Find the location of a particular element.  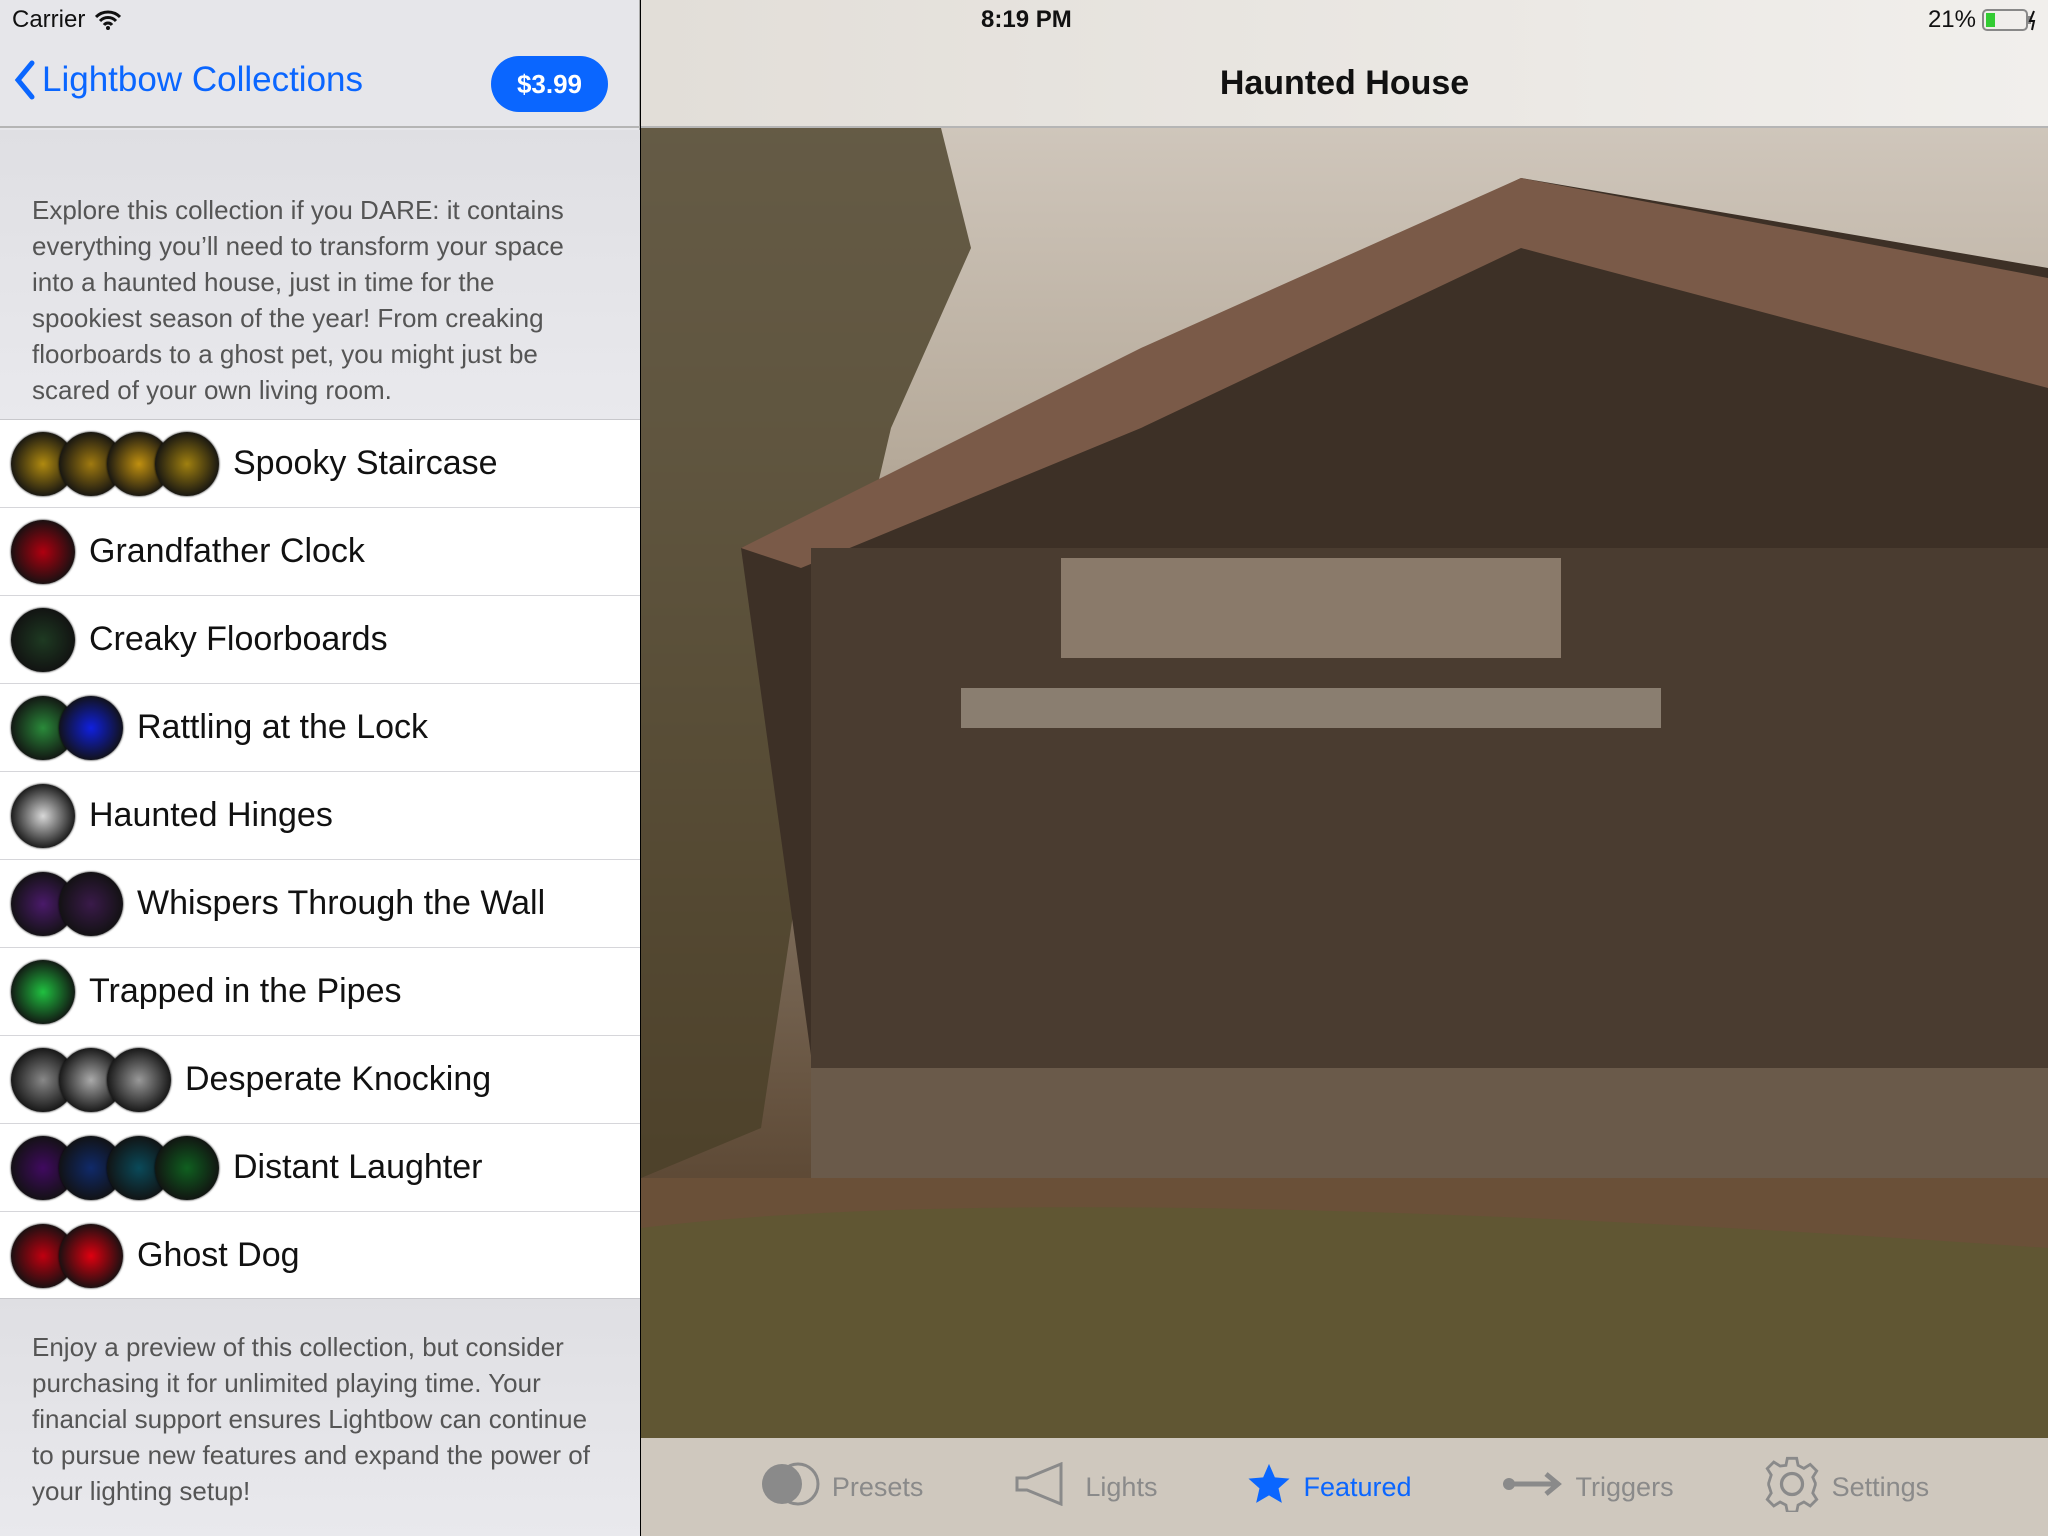

tab-presets: Presets is located at coordinates (842, 1487).